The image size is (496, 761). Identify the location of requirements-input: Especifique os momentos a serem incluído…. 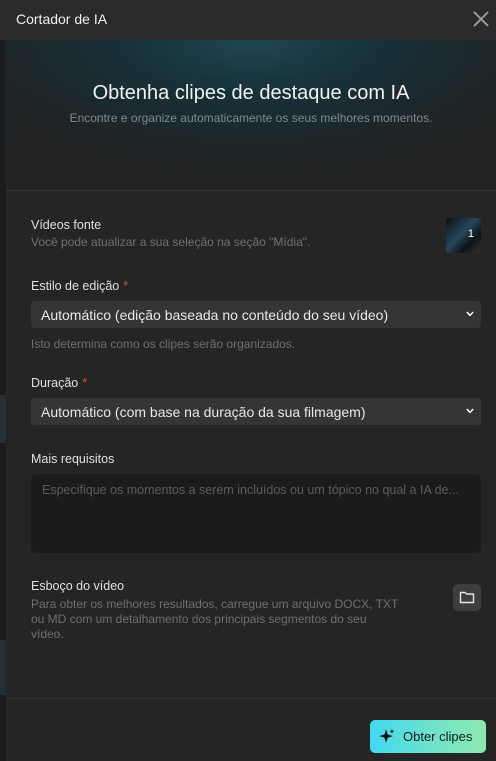
(256, 513).